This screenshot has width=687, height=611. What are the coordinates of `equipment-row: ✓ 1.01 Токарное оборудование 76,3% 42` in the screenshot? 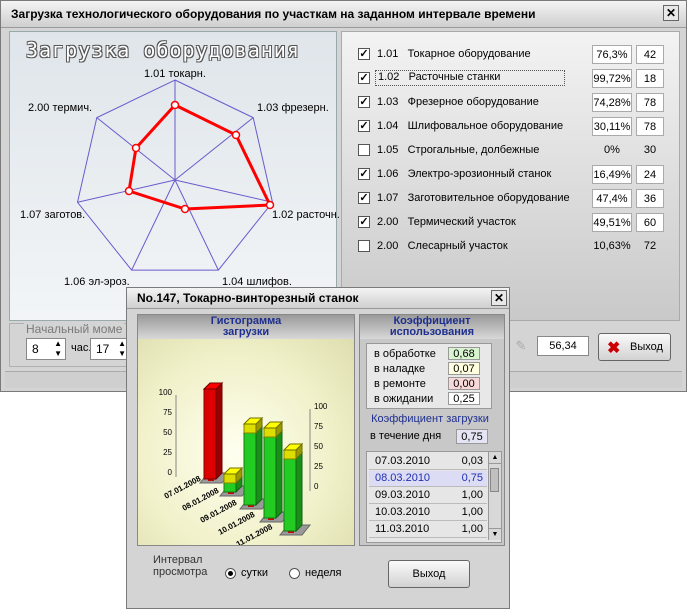 It's located at (520, 55).